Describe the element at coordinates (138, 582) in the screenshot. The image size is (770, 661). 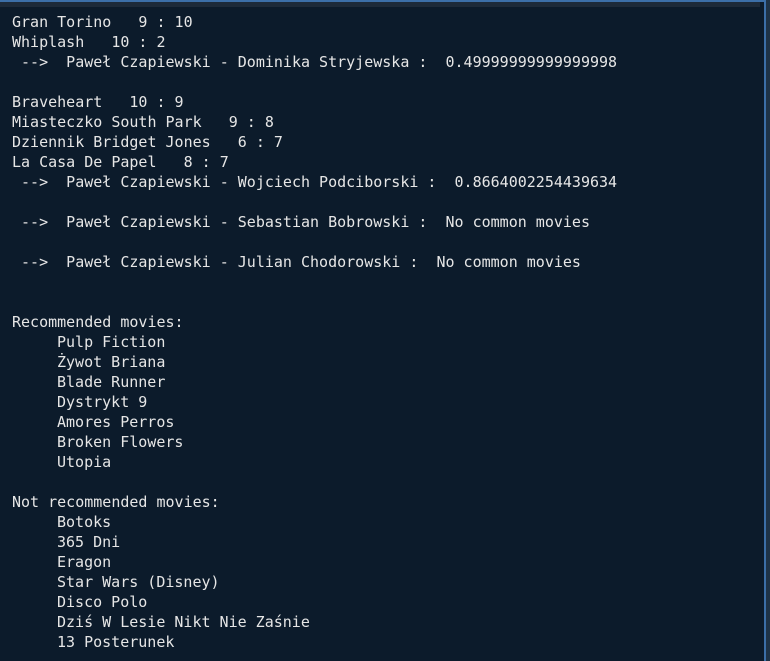
I see `not-recommended-item: Star Wars (Disney)` at that location.